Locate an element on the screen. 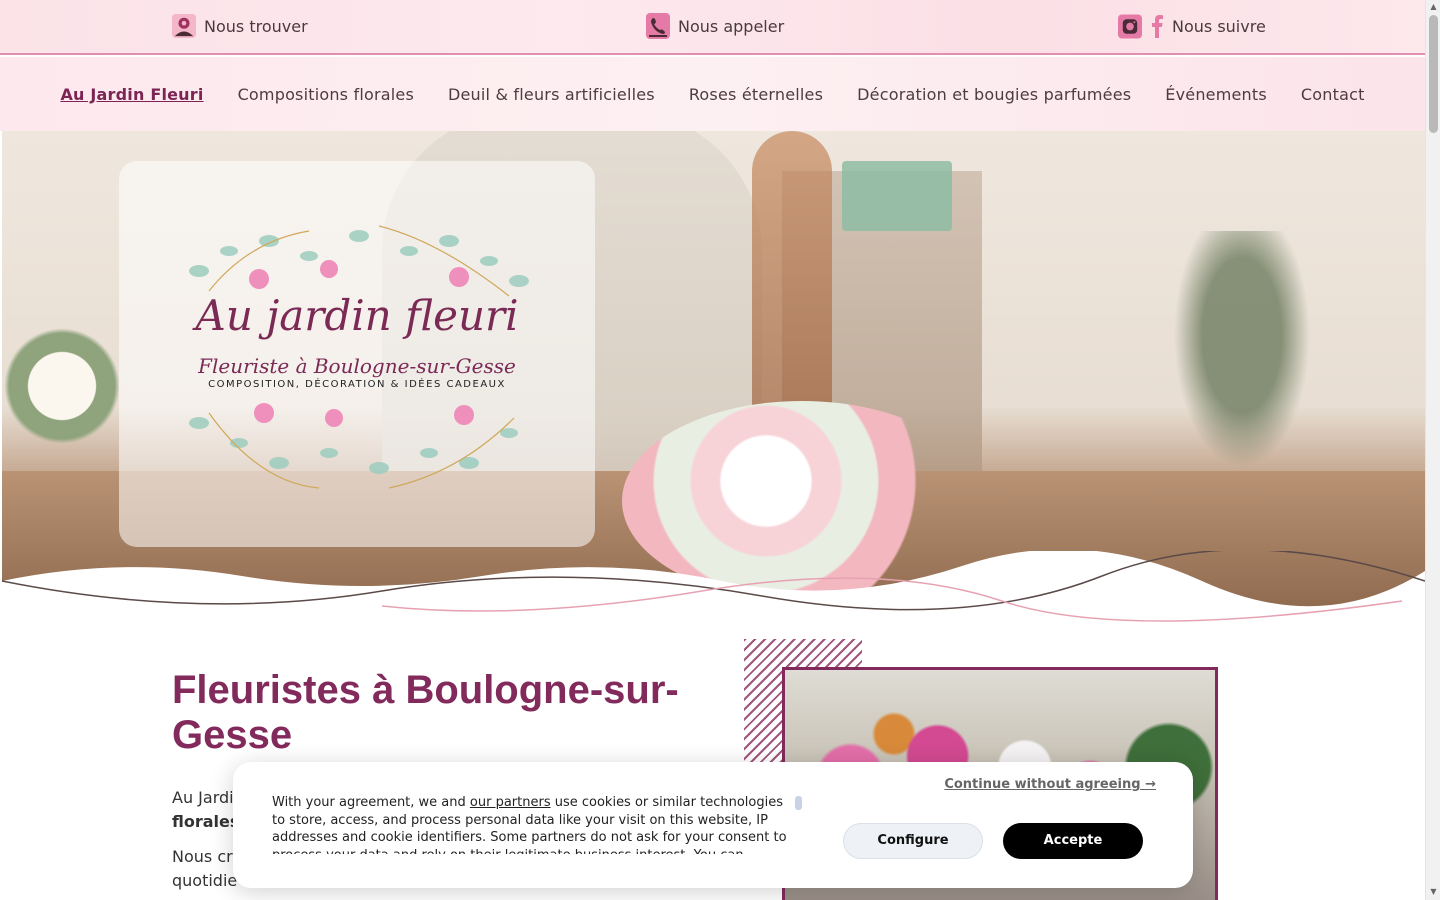 This screenshot has height=900, width=1440. follow-us-label: Nous suivre is located at coordinates (1219, 26).